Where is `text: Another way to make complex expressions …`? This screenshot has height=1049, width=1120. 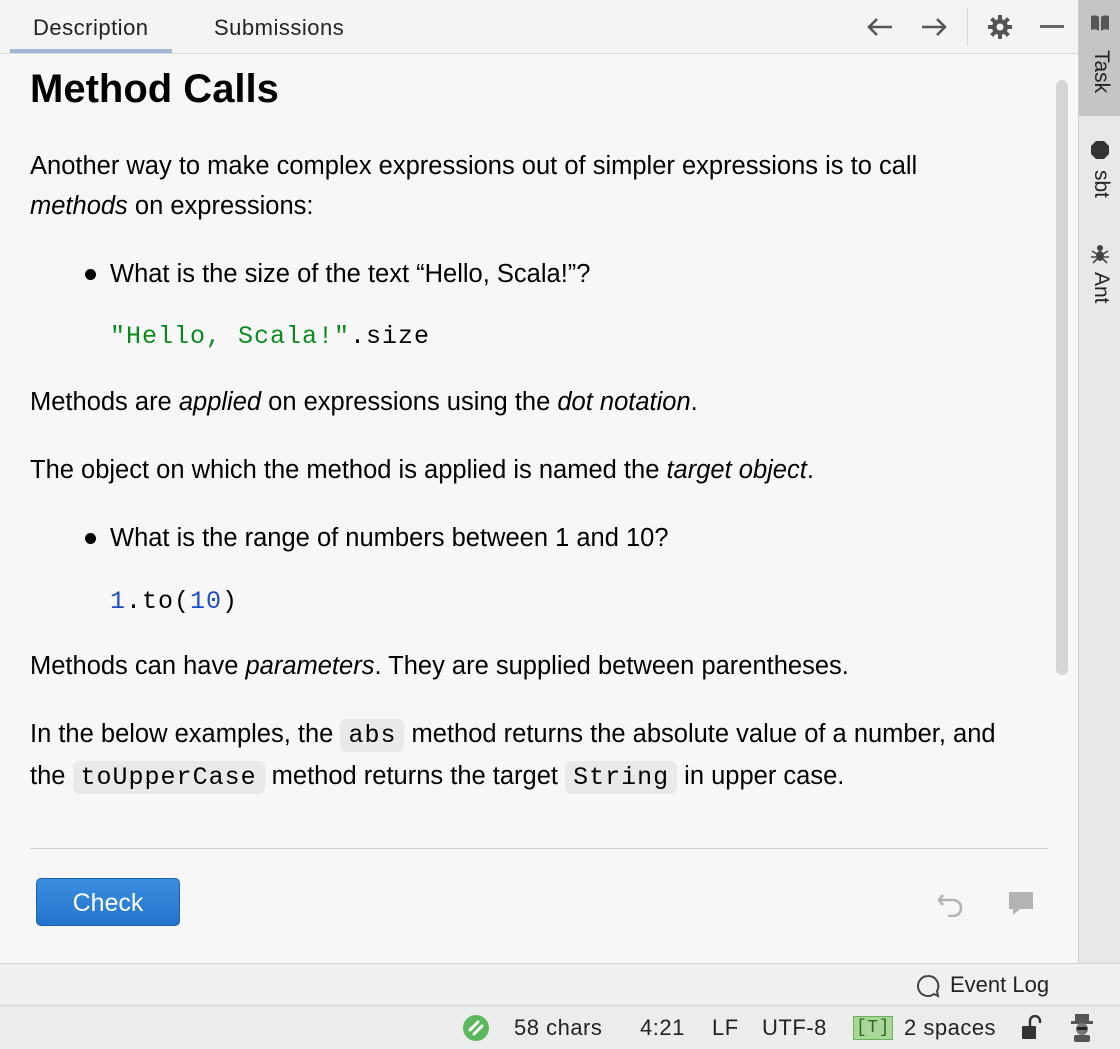
text: Another way to make complex expressions … is located at coordinates (474, 166).